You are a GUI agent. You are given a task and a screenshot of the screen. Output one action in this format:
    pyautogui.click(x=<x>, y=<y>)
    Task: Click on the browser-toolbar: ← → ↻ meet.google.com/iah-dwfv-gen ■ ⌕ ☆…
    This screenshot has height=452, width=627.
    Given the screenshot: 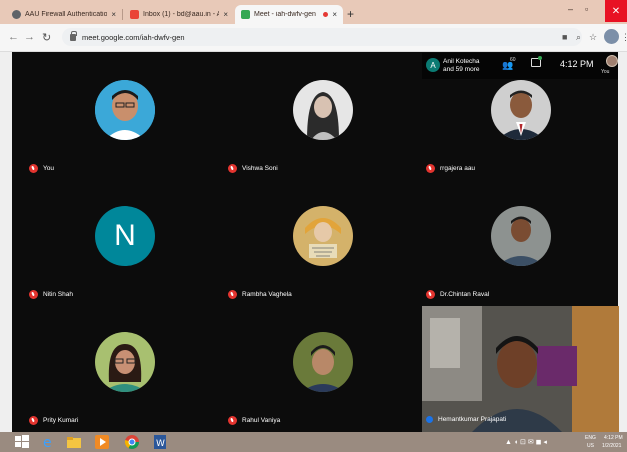 What is the action you would take?
    pyautogui.click(x=313, y=38)
    